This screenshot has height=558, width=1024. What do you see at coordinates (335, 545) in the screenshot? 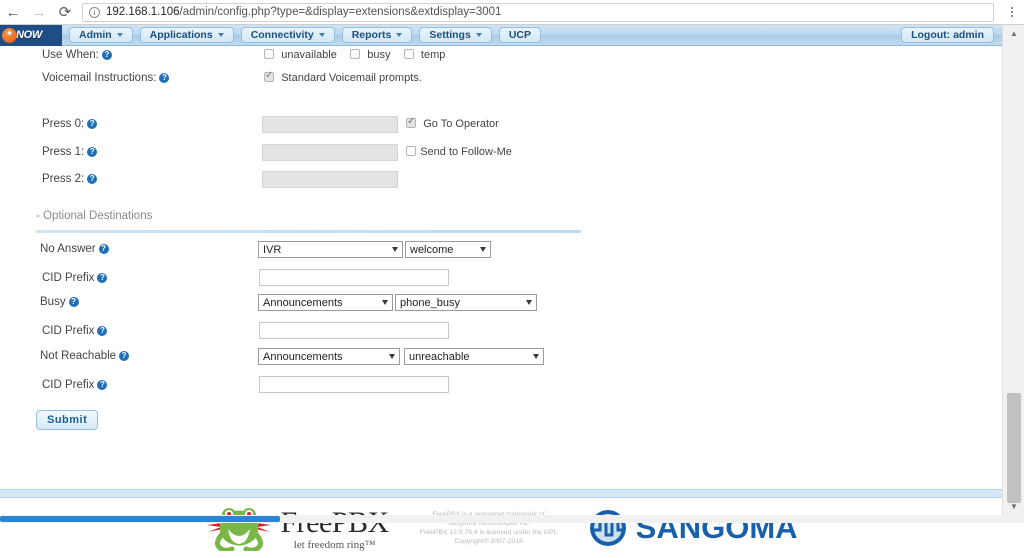
I see `freepbx-tagline: let freedom ring™` at bounding box center [335, 545].